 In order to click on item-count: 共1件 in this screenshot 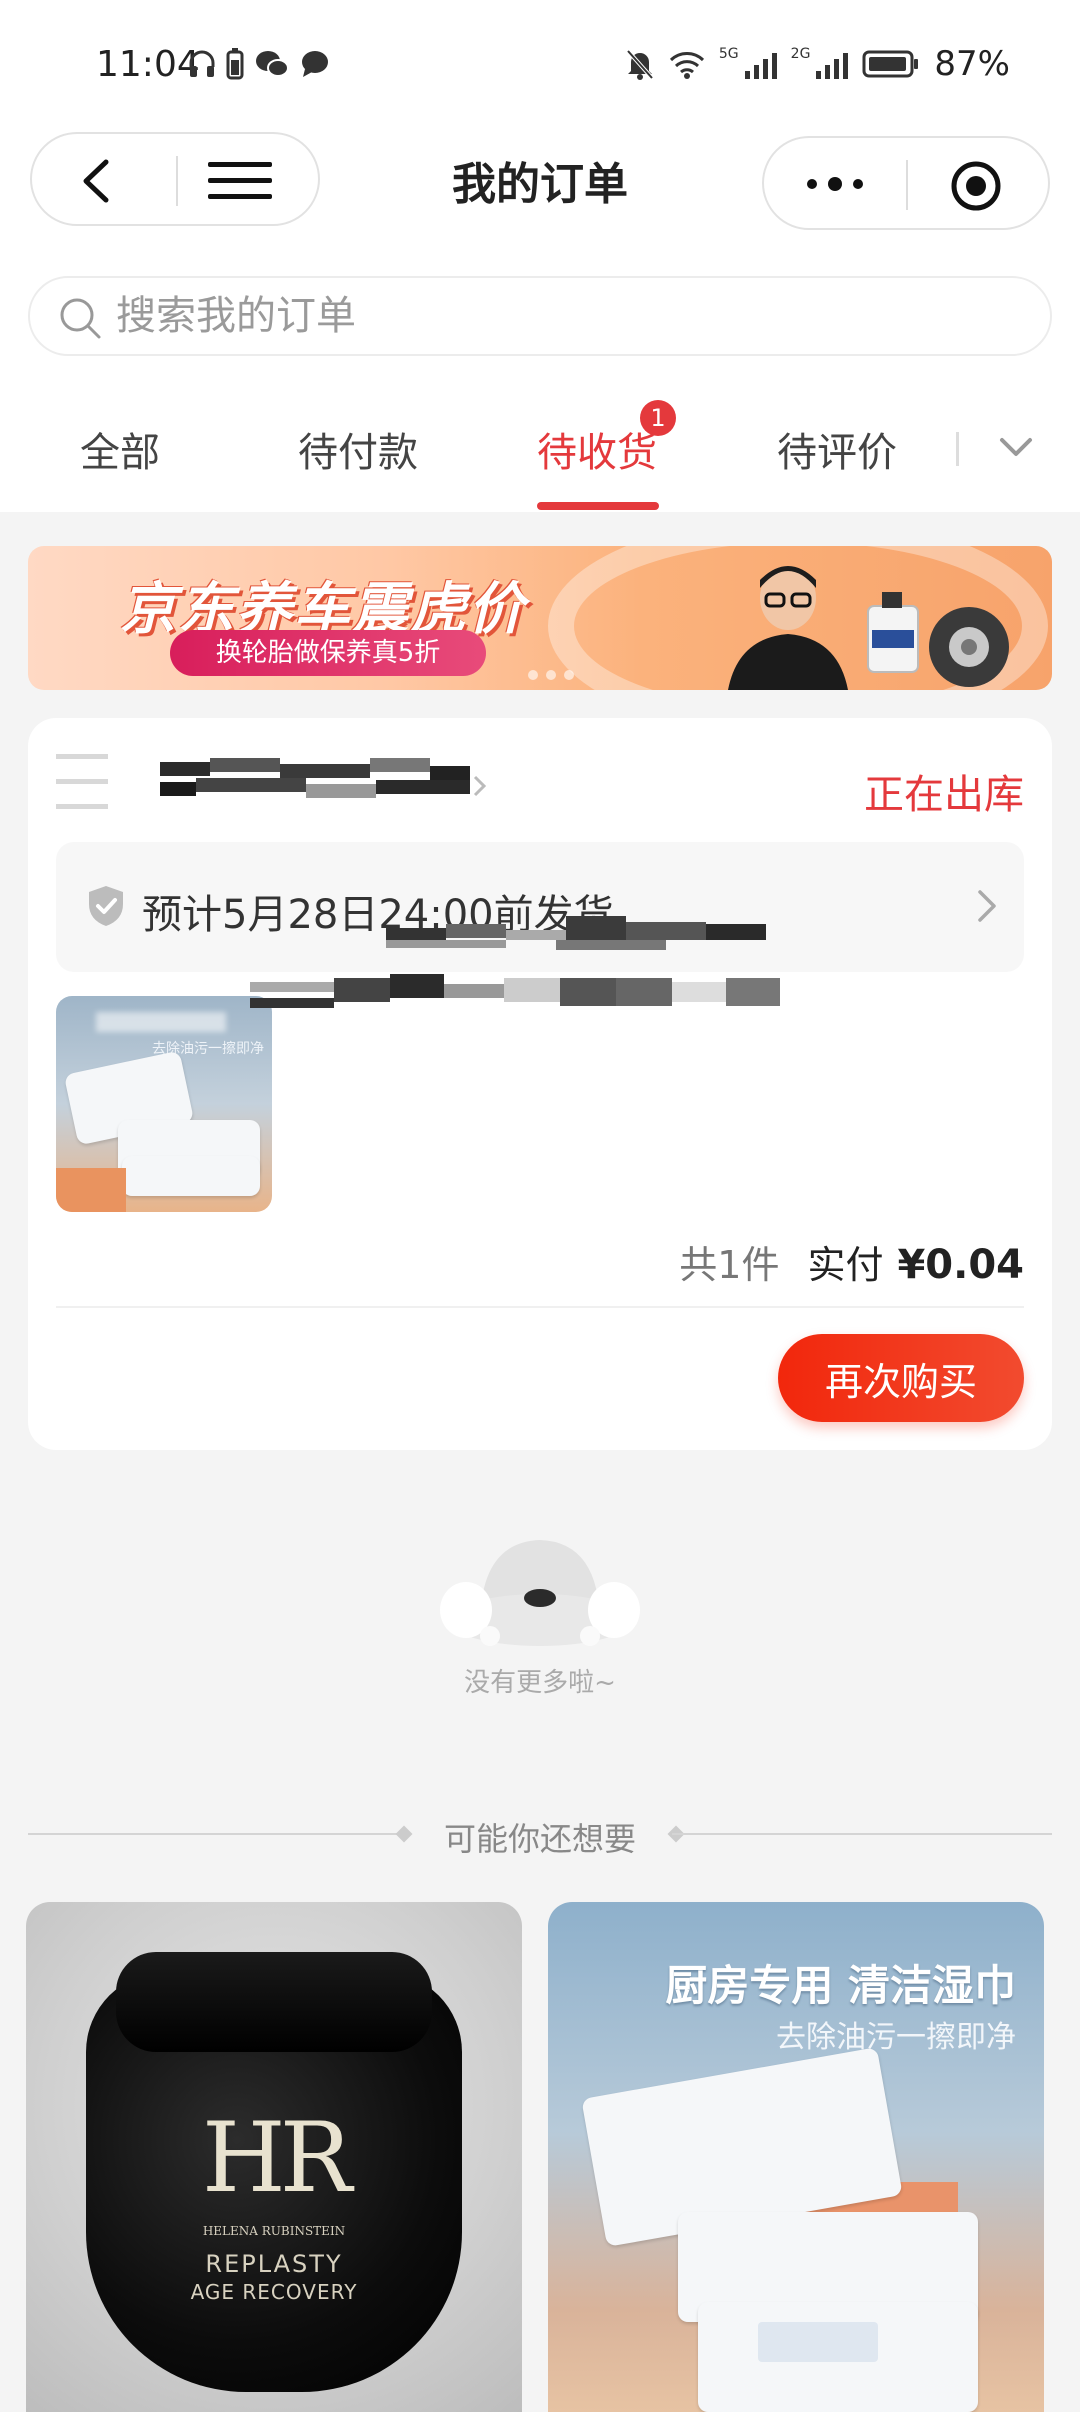, I will do `click(729, 1265)`.